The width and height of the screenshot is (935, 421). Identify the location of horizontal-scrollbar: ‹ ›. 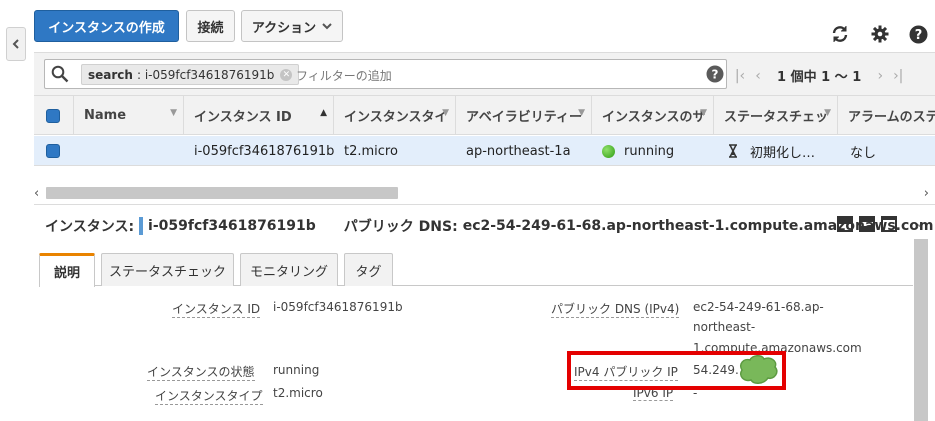
(481, 193).